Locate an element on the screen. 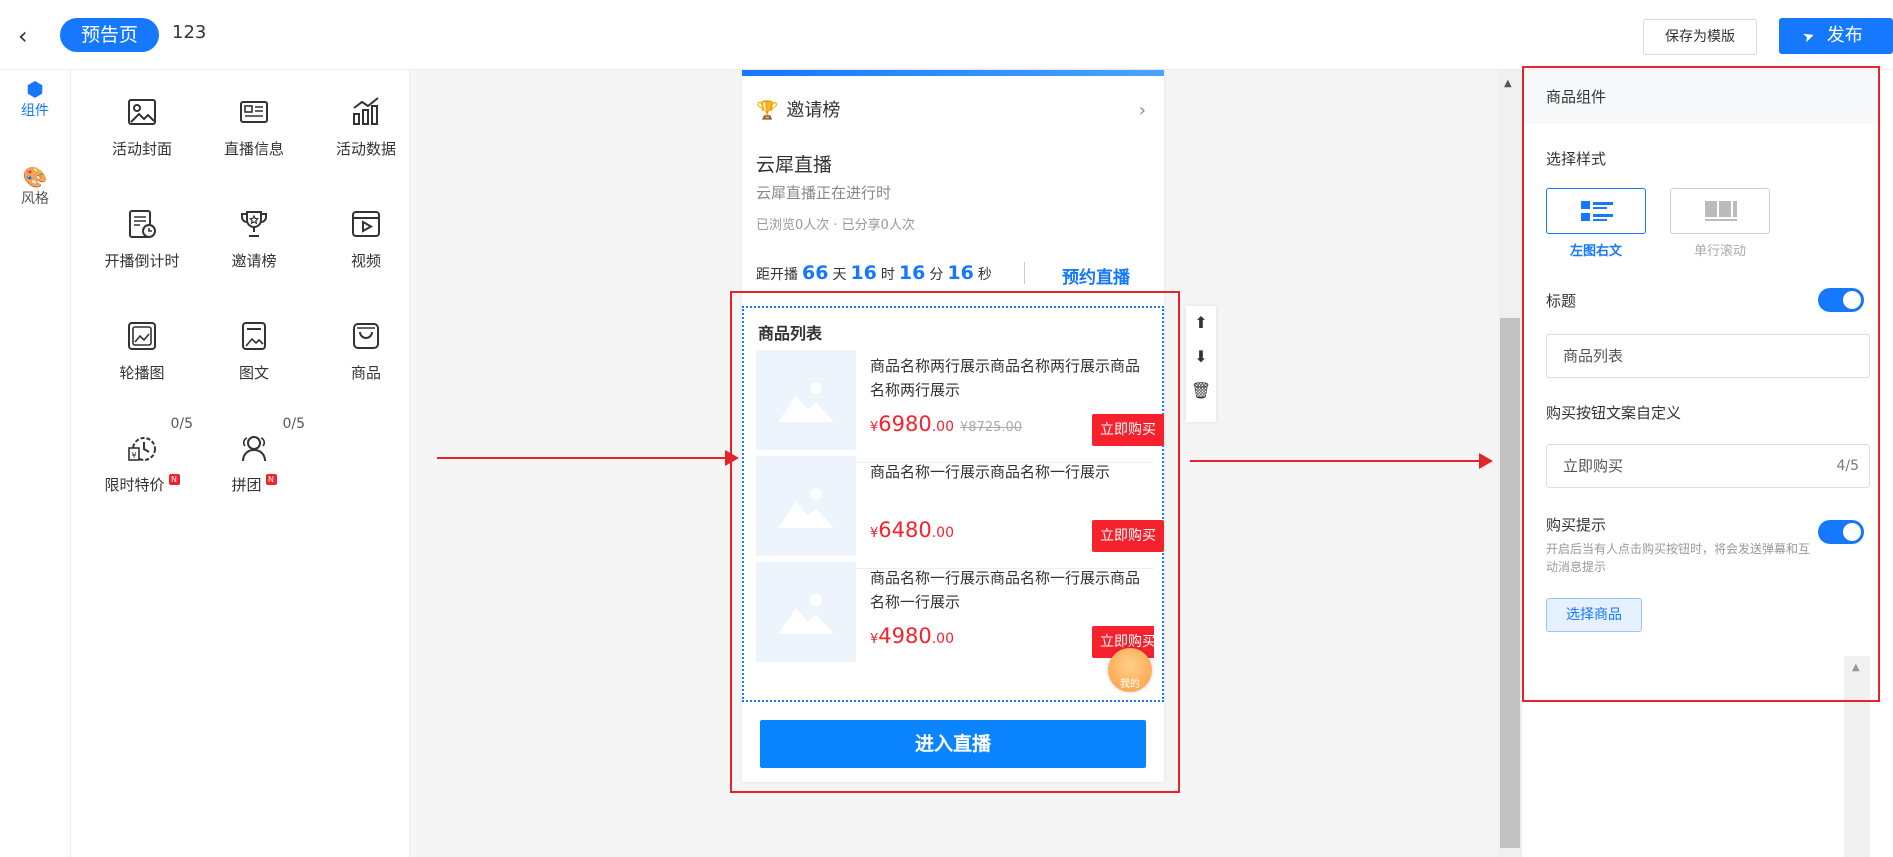 Image resolution: width=1893 pixels, height=857 pixels. countdown-seconds-unit: 秒 is located at coordinates (984, 275).